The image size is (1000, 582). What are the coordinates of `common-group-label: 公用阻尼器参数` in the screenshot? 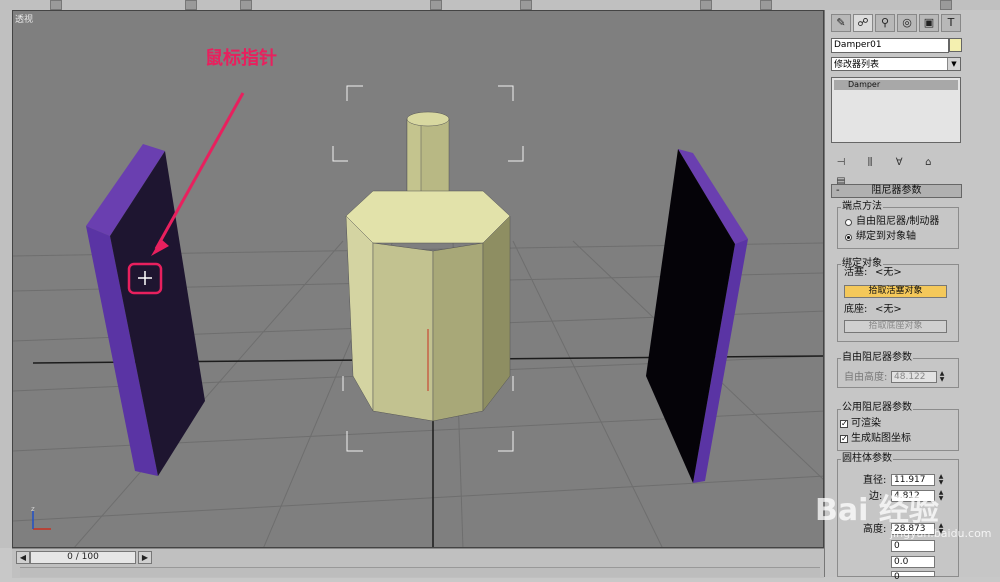 It's located at (877, 407).